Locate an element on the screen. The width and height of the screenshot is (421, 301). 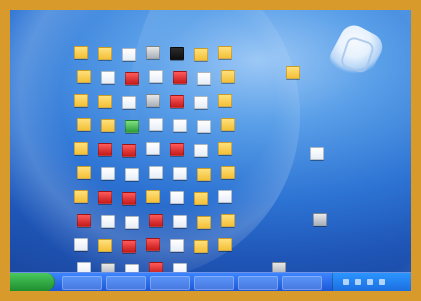
system-tray is located at coordinates (371, 282).